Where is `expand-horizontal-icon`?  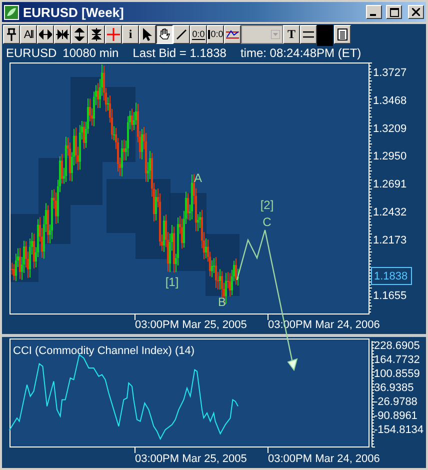
expand-horizontal-icon is located at coordinates (45, 34).